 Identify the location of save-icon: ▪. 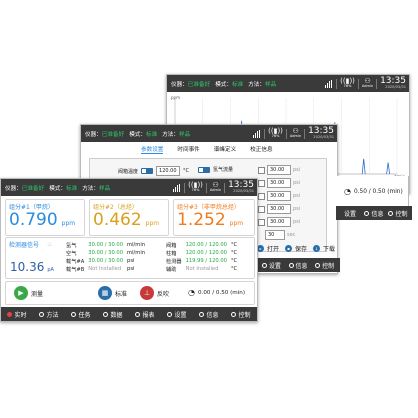
(289, 248).